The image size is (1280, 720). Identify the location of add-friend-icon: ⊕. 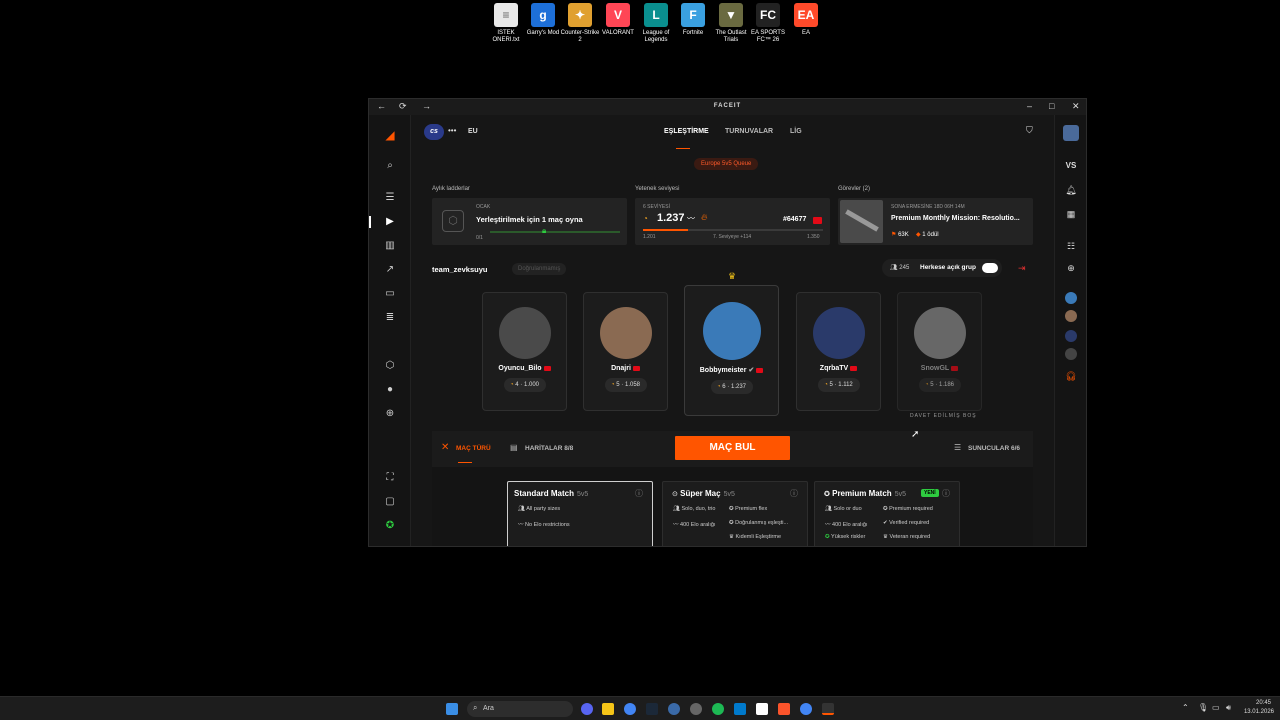
(1071, 268).